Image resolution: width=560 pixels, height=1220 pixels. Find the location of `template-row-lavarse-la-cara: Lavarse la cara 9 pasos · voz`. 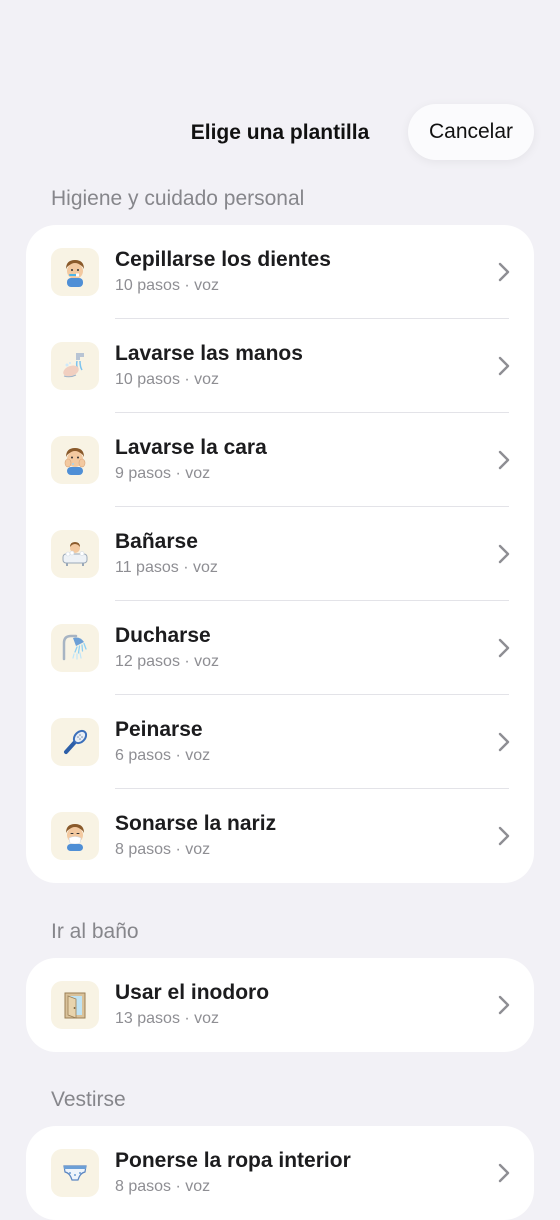

template-row-lavarse-la-cara: Lavarse la cara 9 pasos · voz is located at coordinates (280, 460).